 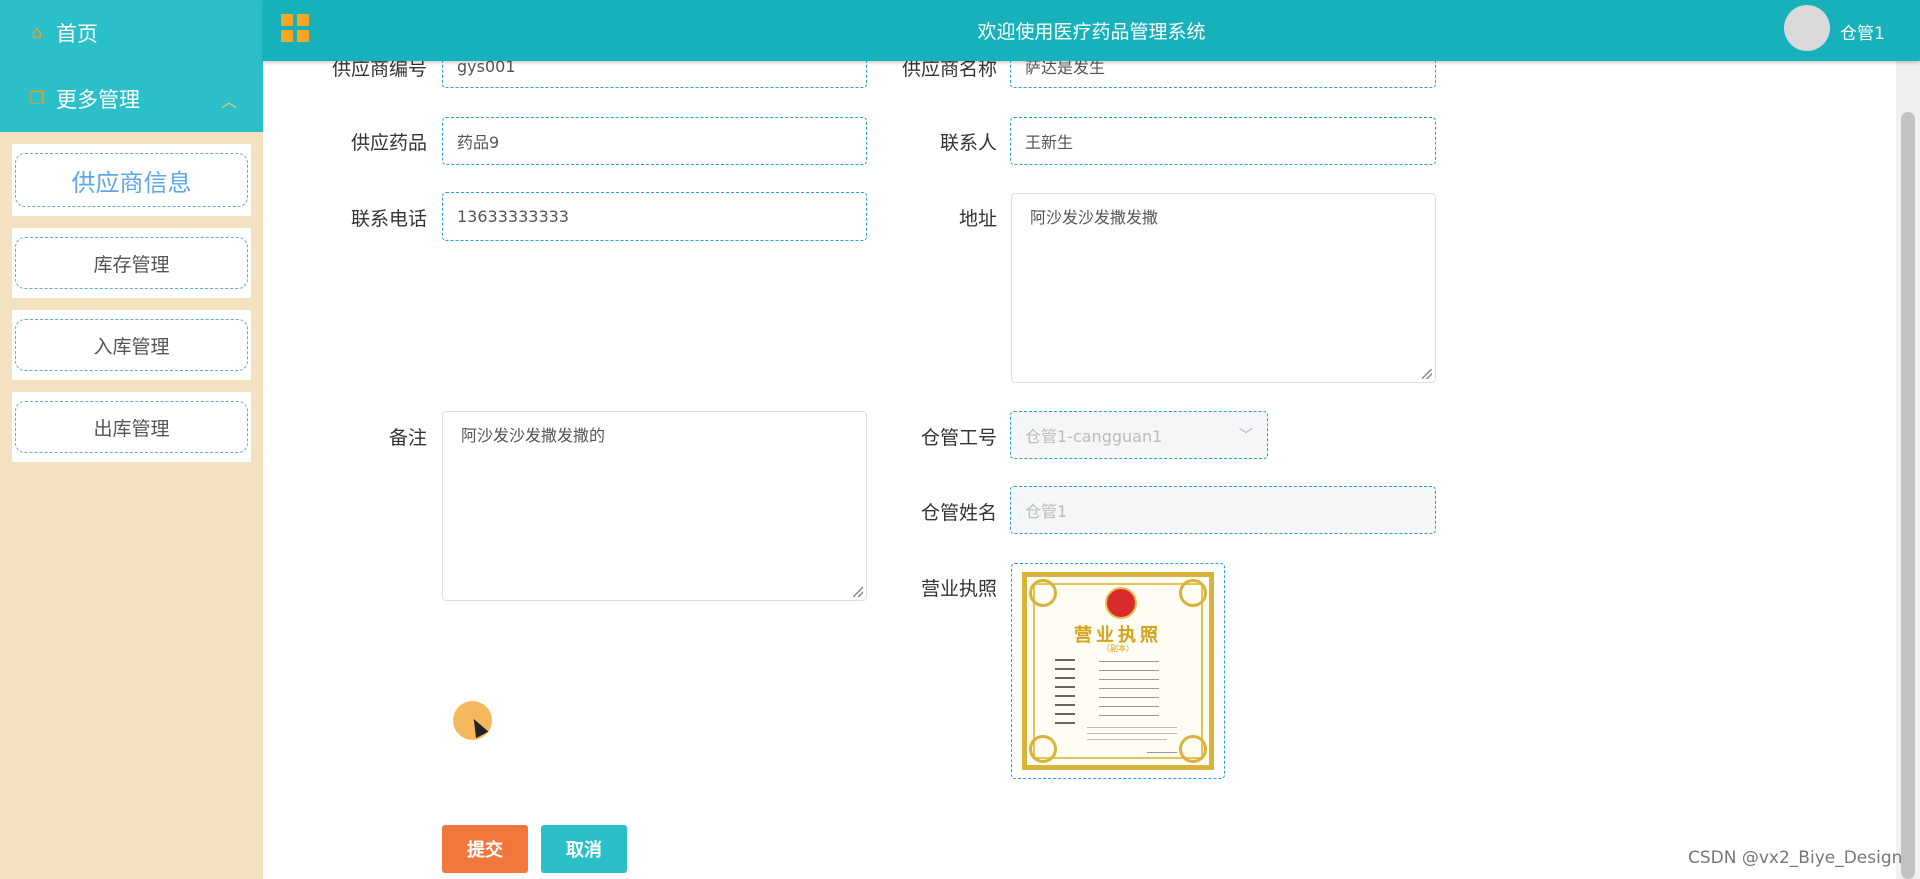 I want to click on emblem-icon, so click(x=1121, y=603).